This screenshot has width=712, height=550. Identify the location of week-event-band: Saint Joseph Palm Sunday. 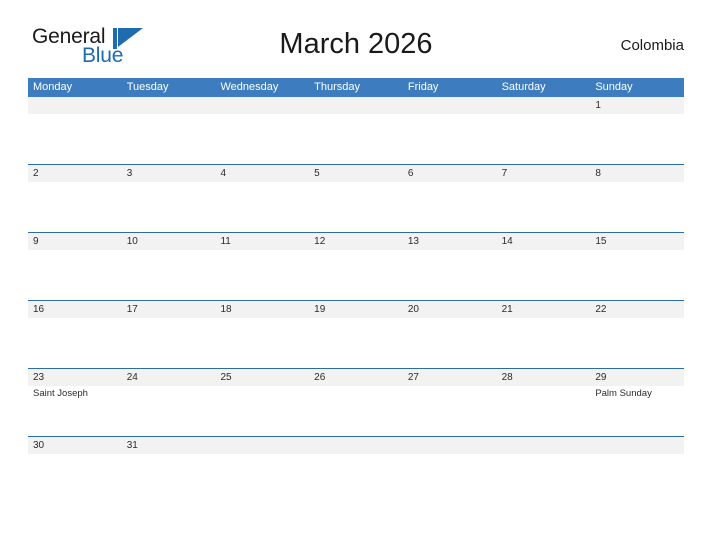
(356, 411).